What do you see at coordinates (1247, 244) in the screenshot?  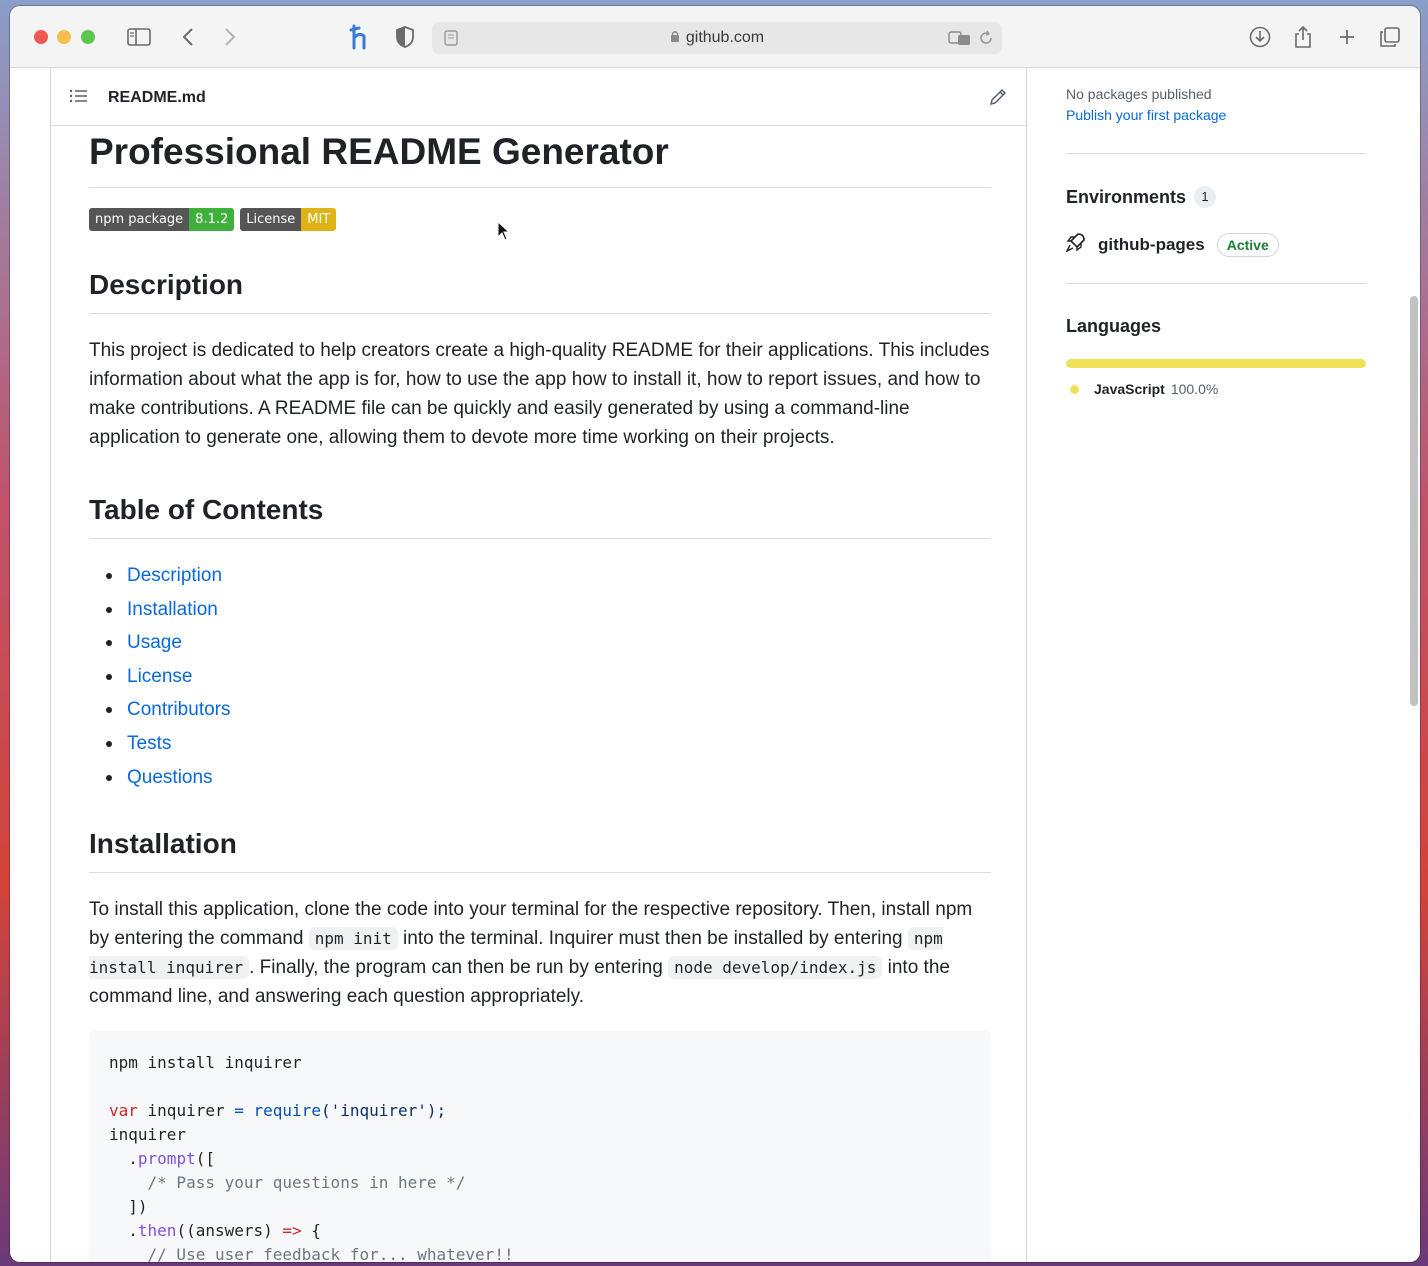 I see `status-badge: Active` at bounding box center [1247, 244].